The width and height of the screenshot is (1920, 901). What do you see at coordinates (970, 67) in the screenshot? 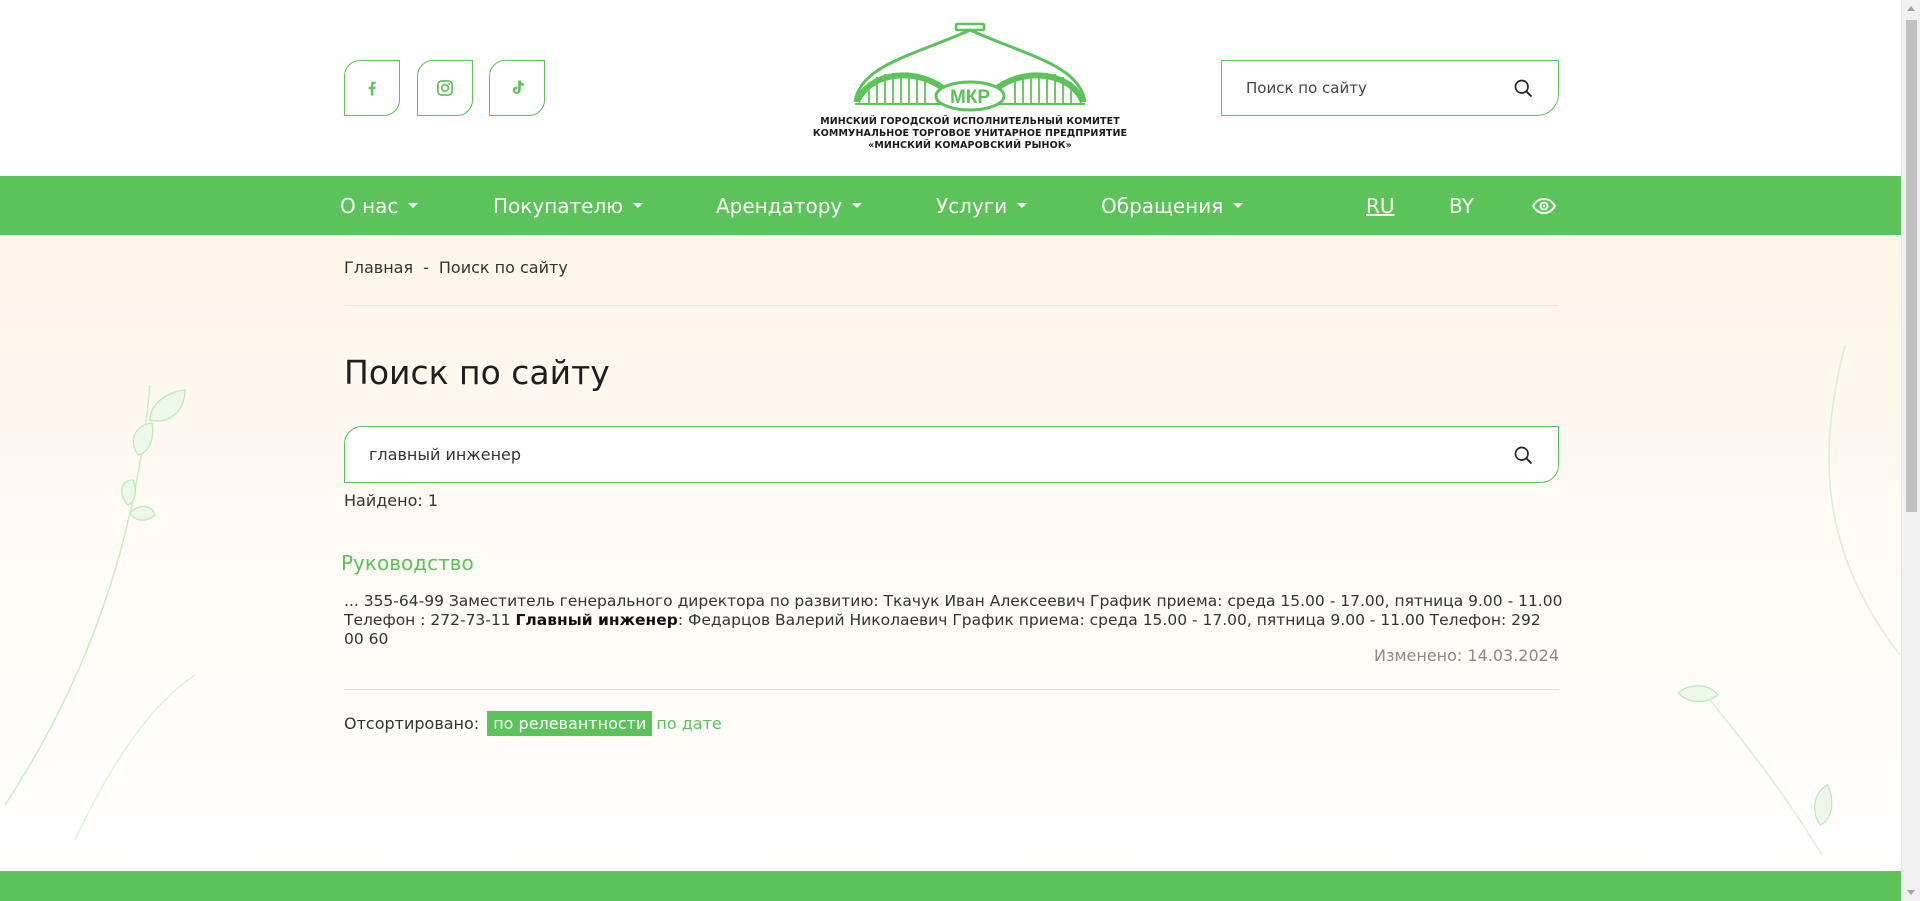
I see `market-building-logo: МКР` at bounding box center [970, 67].